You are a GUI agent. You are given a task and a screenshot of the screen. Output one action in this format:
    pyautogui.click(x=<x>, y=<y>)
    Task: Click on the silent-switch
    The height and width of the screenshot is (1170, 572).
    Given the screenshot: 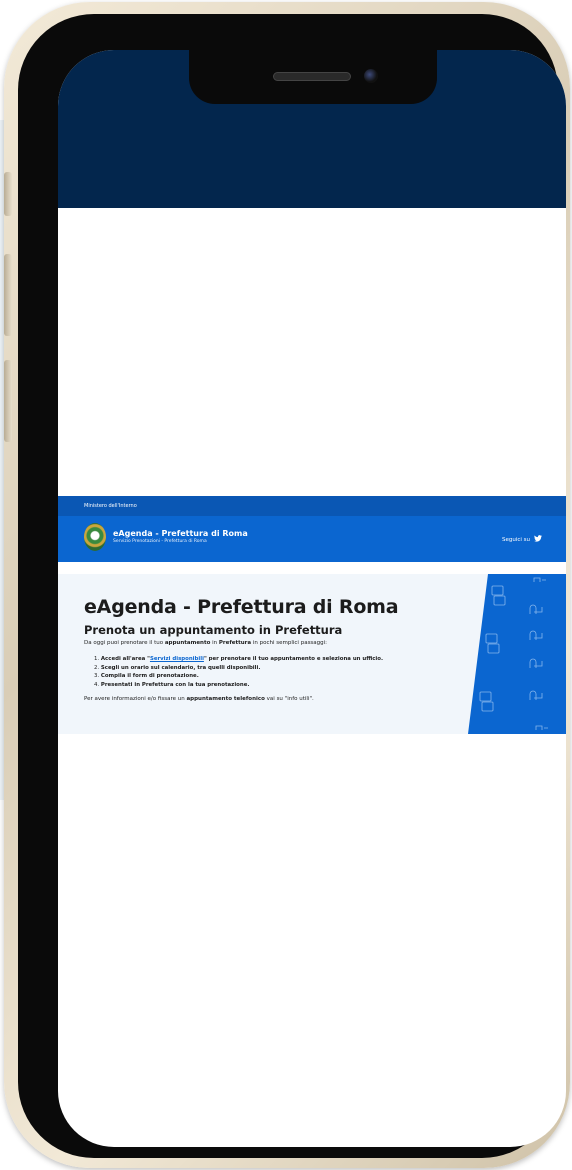 What is the action you would take?
    pyautogui.click(x=8, y=194)
    